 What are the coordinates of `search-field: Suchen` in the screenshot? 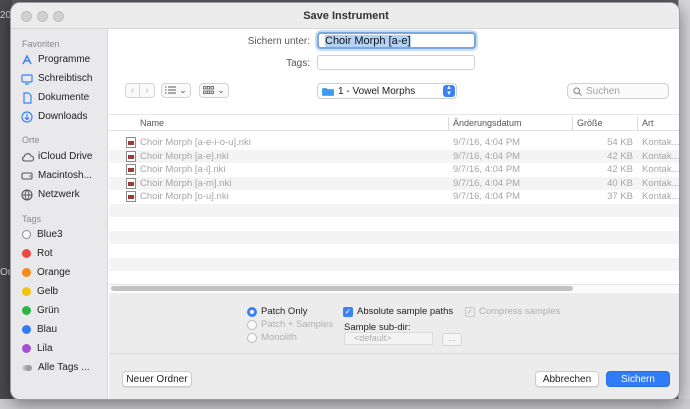 It's located at (618, 91).